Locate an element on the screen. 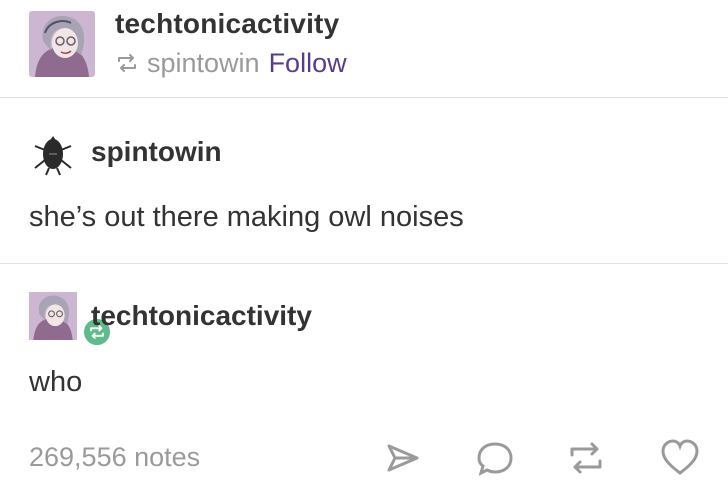 Image resolution: width=728 pixels, height=483 pixels. share-icon is located at coordinates (403, 458).